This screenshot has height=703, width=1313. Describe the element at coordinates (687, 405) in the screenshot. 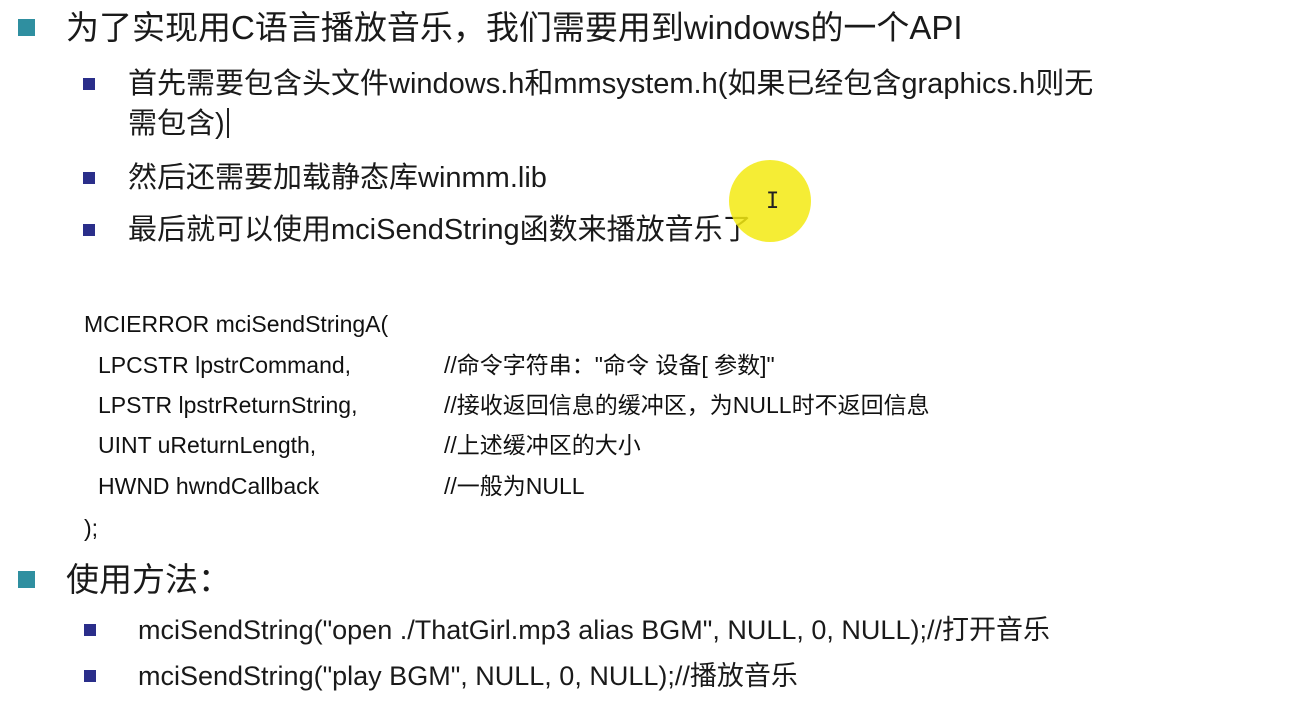

I see `code-param-comment: //接收返回信息的缓冲区，为NULL时不返回信息` at that location.